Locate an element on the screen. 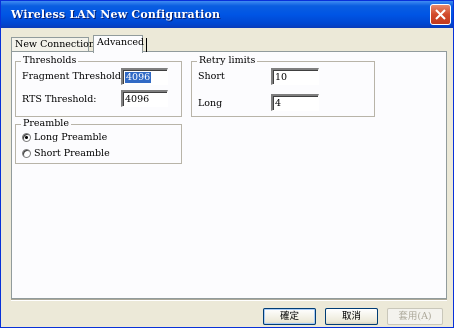 This screenshot has width=454, height=328. long-preamble-radio is located at coordinates (26, 137).